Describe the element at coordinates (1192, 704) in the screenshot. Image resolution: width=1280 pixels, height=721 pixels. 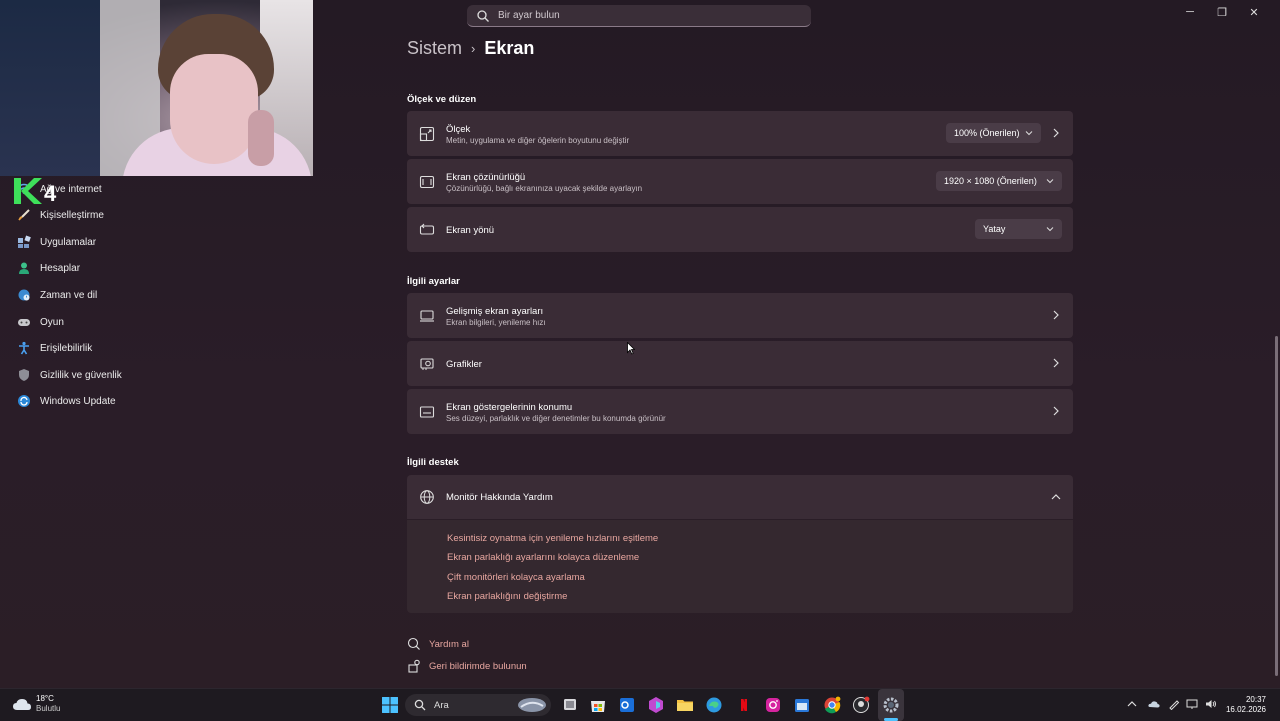
I see `network-icon` at that location.